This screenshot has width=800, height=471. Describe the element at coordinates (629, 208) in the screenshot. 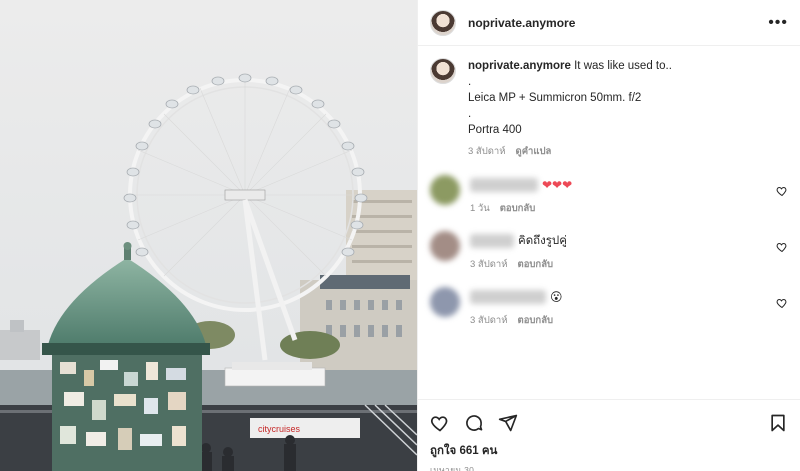

I see `comment-meta: 1 วัน ตอบกลับ` at that location.